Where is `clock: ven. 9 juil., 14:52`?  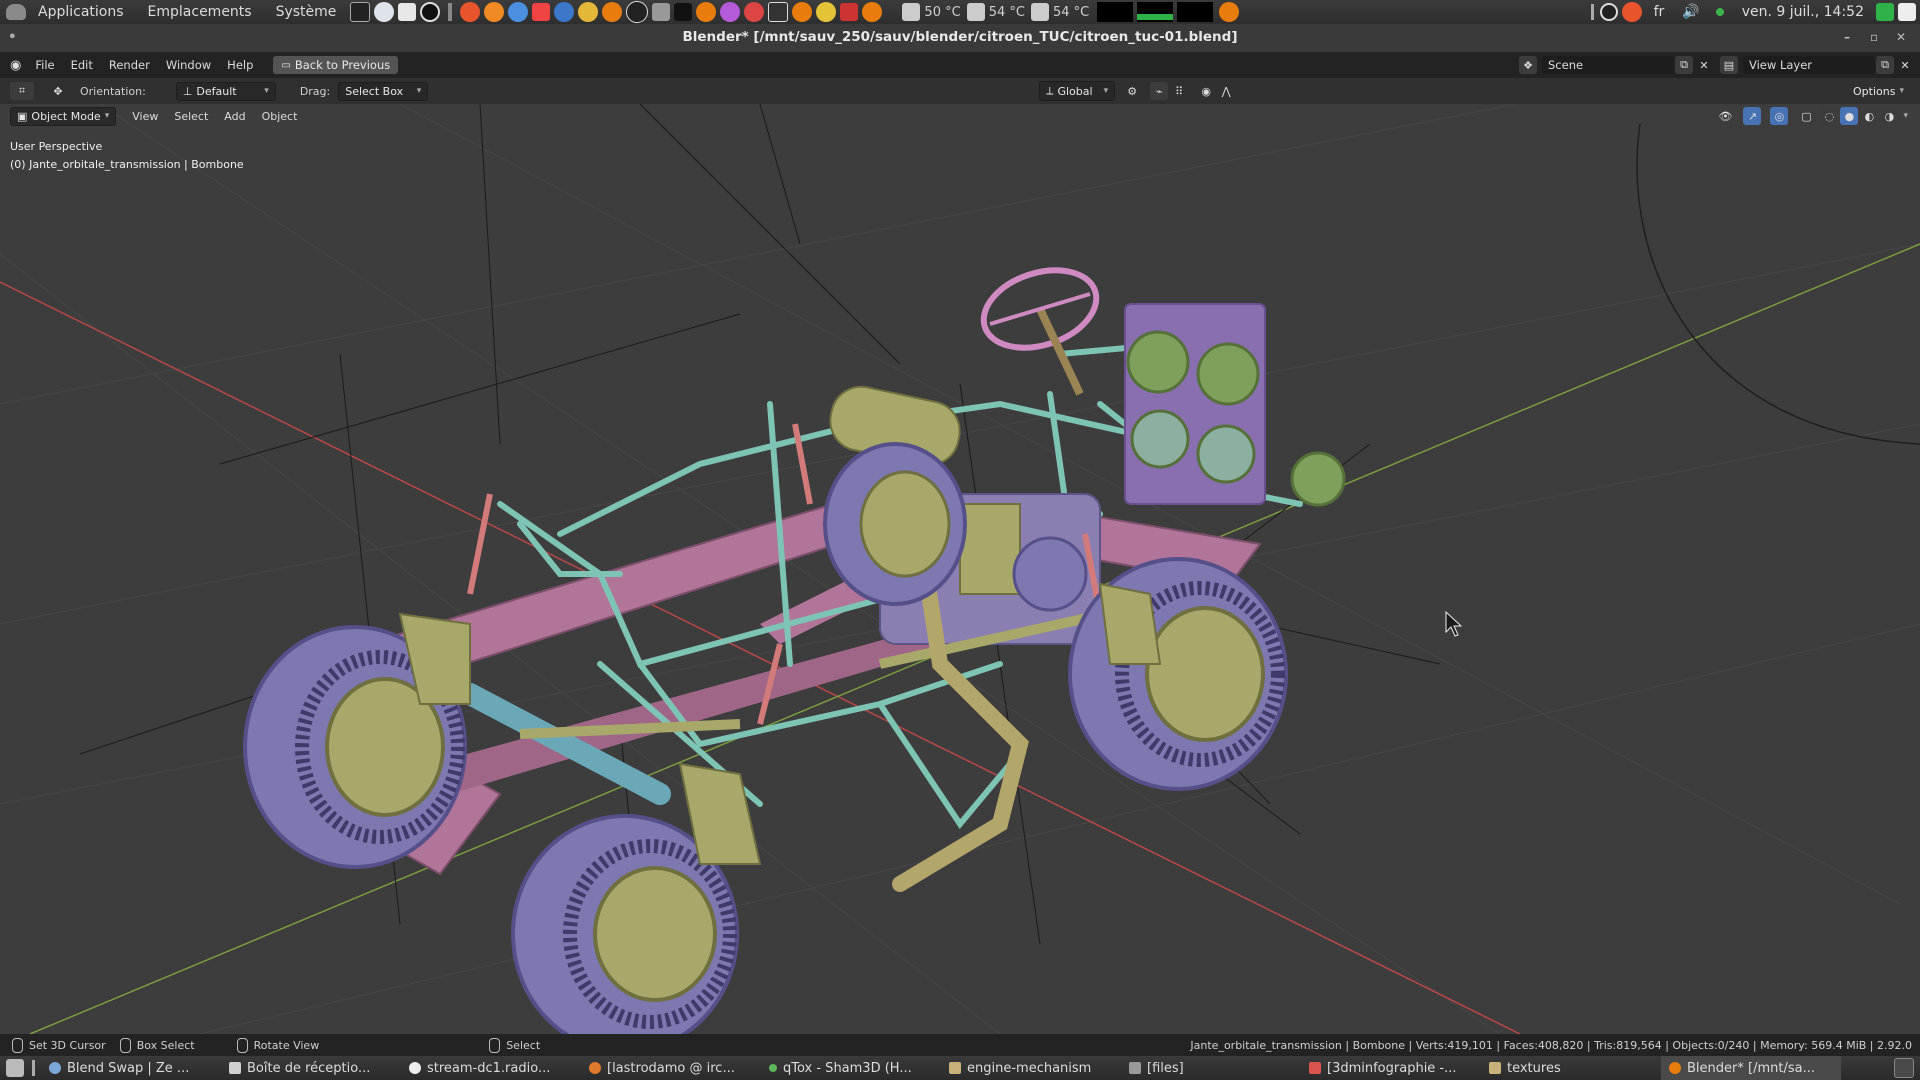
clock: ven. 9 juil., 14:52 is located at coordinates (1803, 12).